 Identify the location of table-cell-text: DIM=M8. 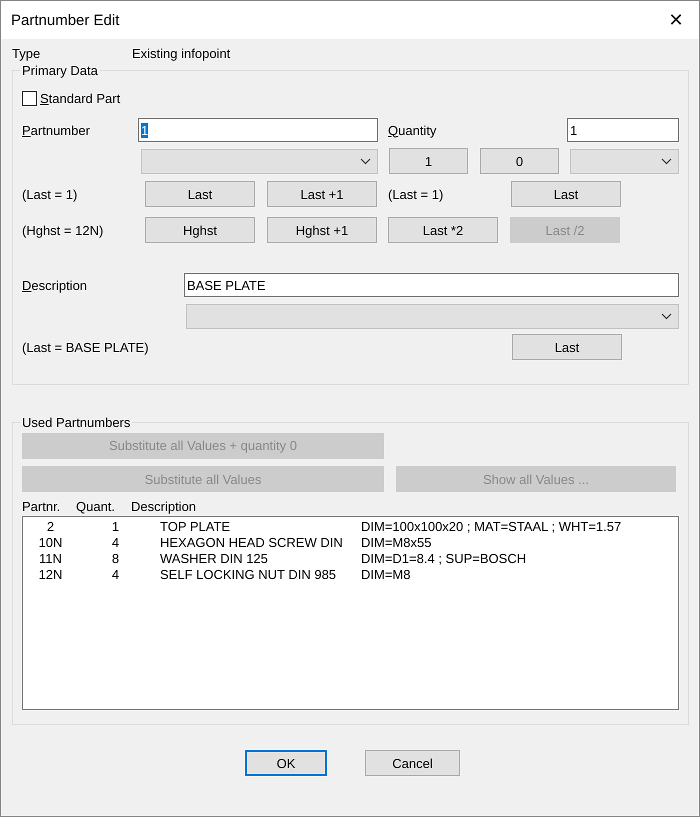
(386, 574).